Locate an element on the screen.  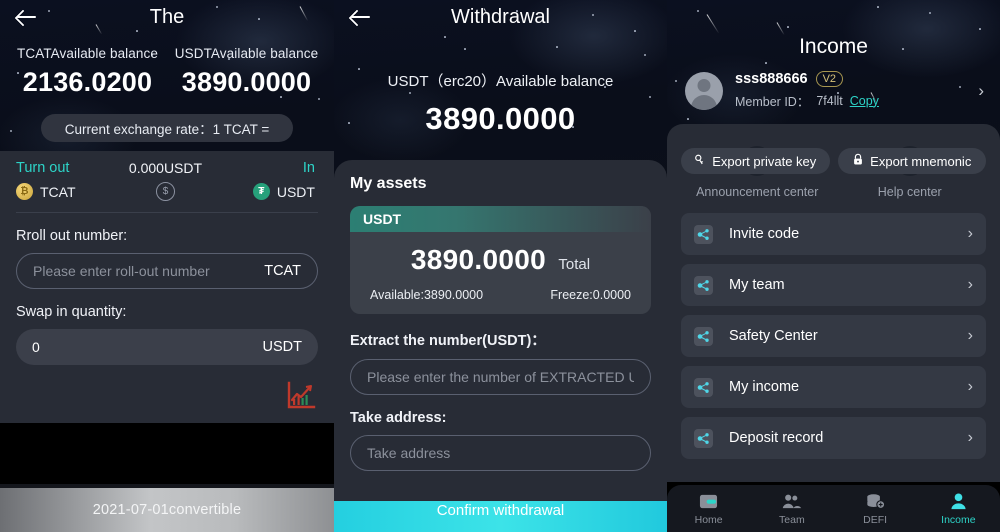
balance-usdt: USDTAvailable balance 3890.0000 is located at coordinates (246, 72).